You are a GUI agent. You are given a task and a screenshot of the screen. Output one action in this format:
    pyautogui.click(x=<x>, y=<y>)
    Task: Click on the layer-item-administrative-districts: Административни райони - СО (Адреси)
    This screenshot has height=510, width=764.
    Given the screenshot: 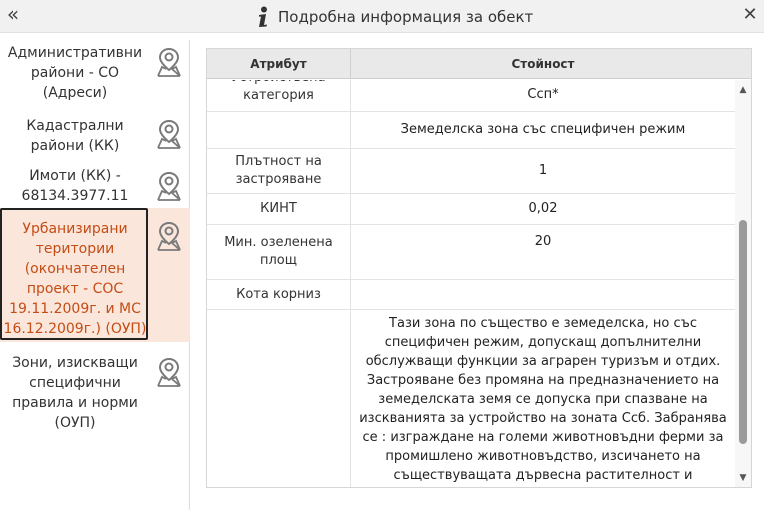 What is the action you would take?
    pyautogui.click(x=95, y=75)
    